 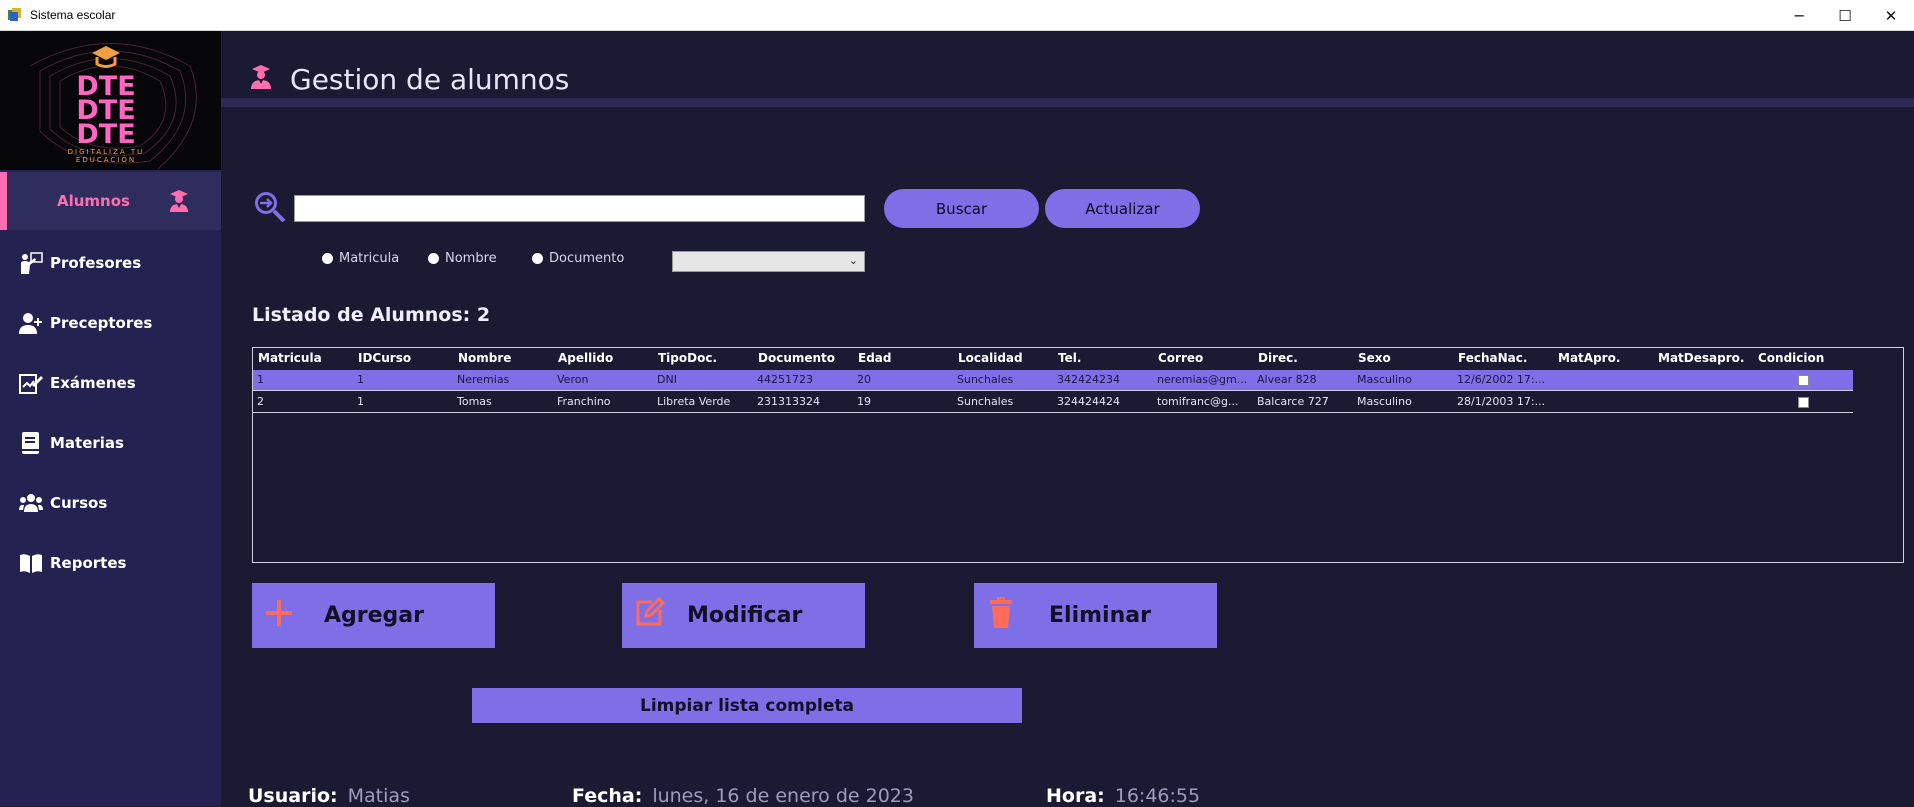 What do you see at coordinates (110, 201) in the screenshot?
I see `sidebar-item-alumnos: Alumnos` at bounding box center [110, 201].